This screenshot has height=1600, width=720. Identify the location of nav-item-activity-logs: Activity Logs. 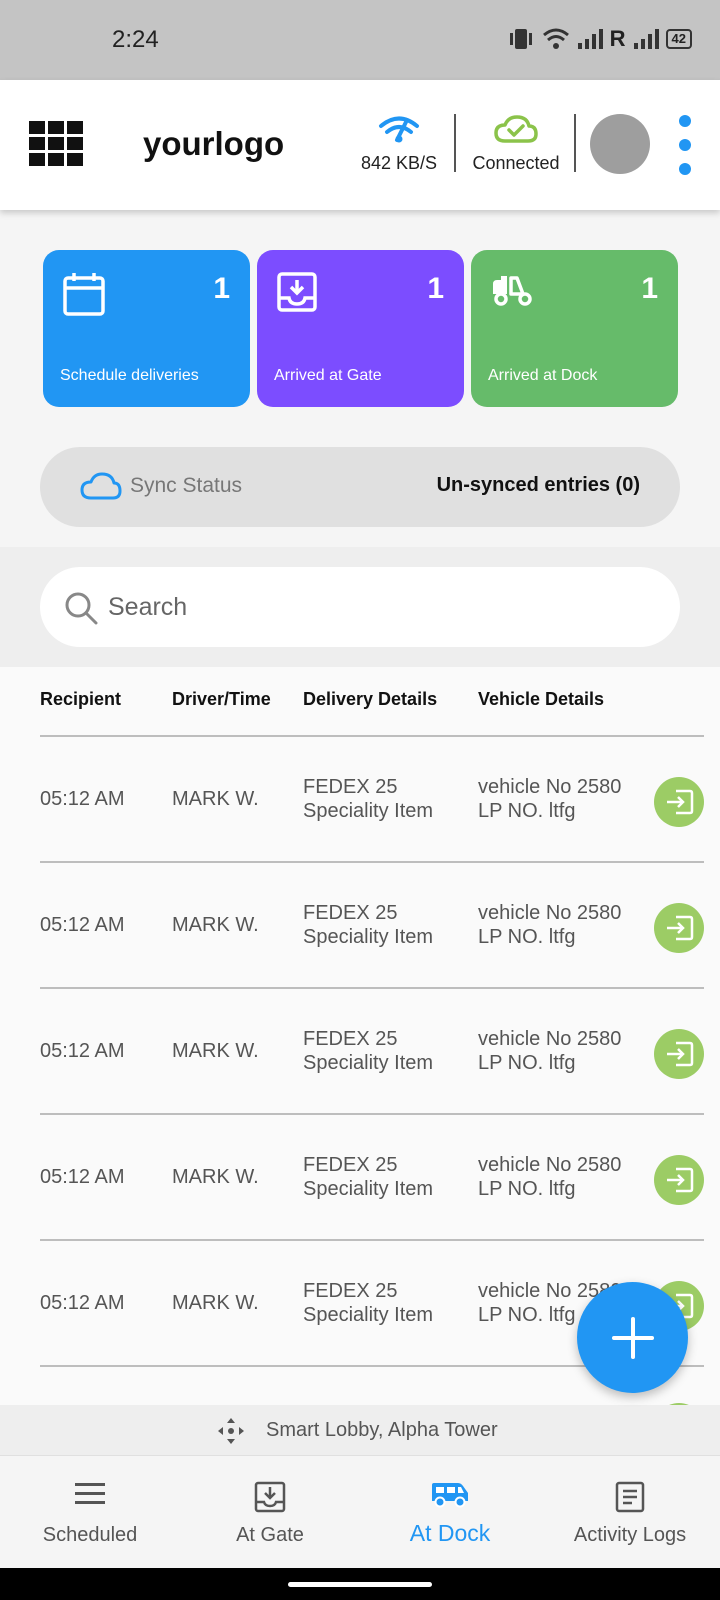
(630, 1512).